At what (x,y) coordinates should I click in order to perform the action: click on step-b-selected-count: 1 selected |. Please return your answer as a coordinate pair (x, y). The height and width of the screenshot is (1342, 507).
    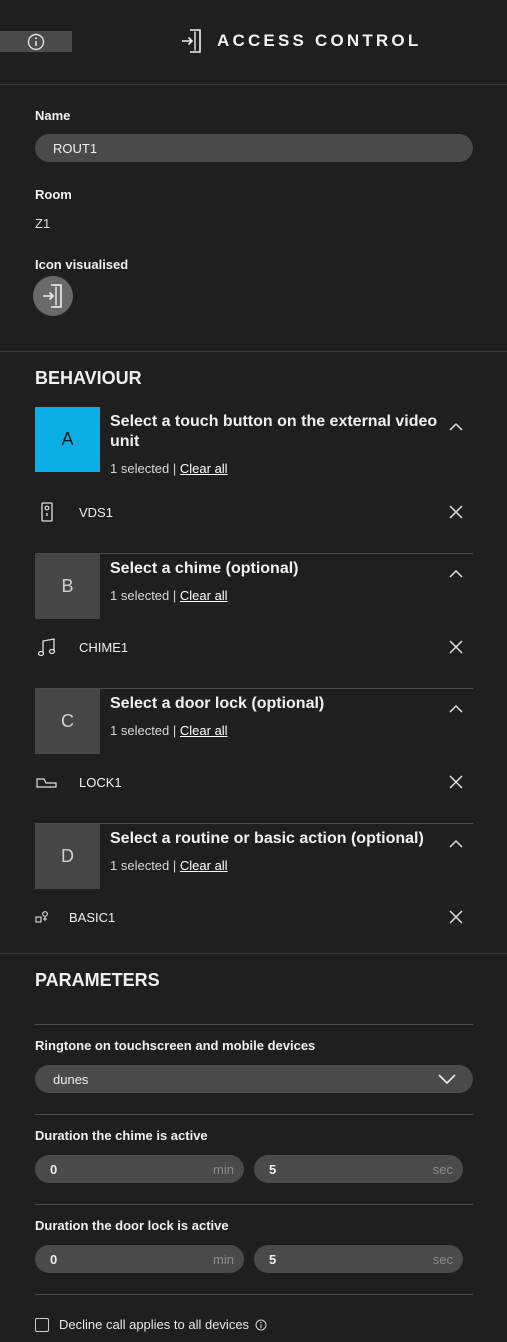
    Looking at the image, I should click on (143, 595).